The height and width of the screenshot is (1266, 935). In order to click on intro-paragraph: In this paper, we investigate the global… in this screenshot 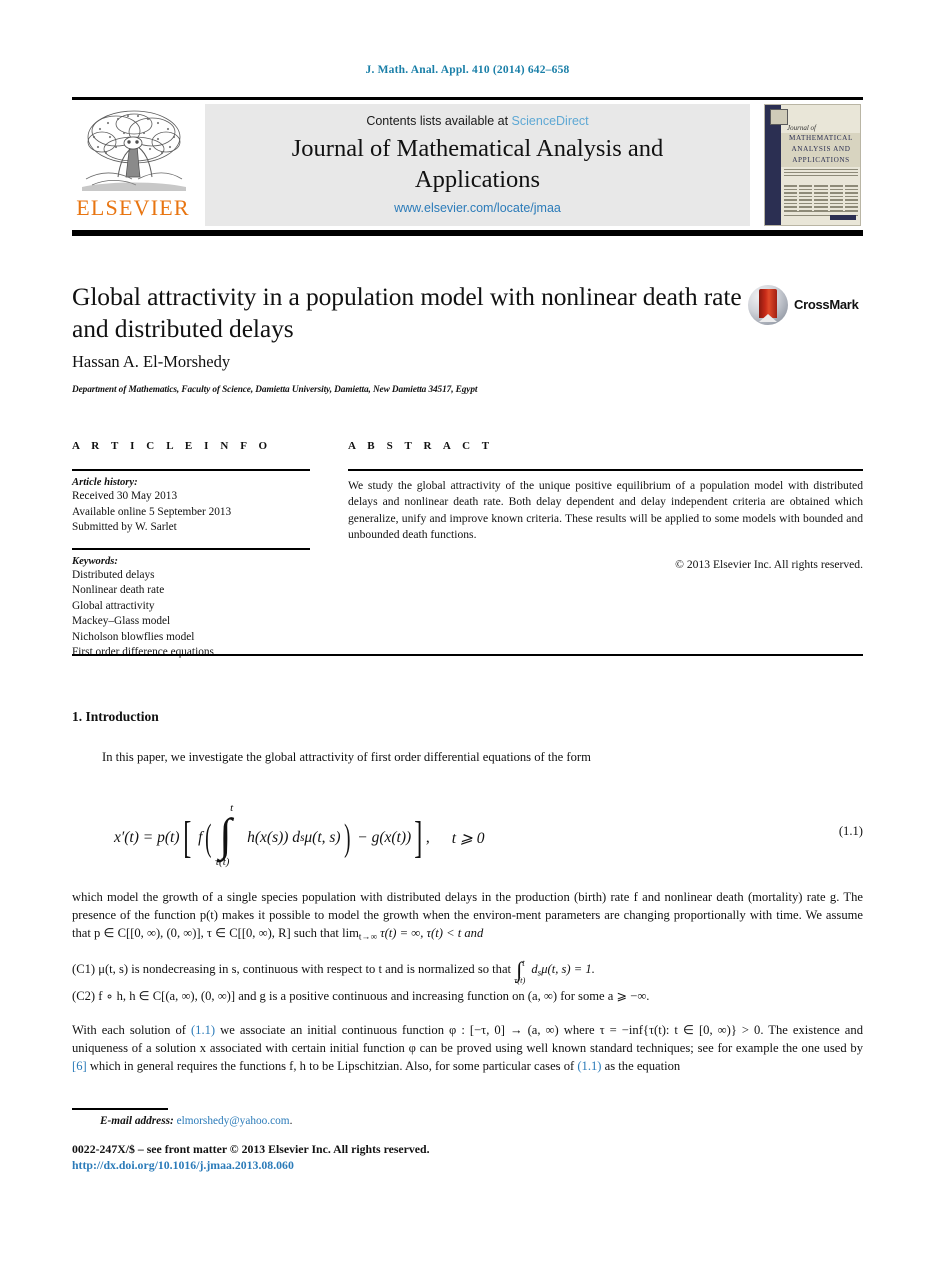, I will do `click(346, 757)`.